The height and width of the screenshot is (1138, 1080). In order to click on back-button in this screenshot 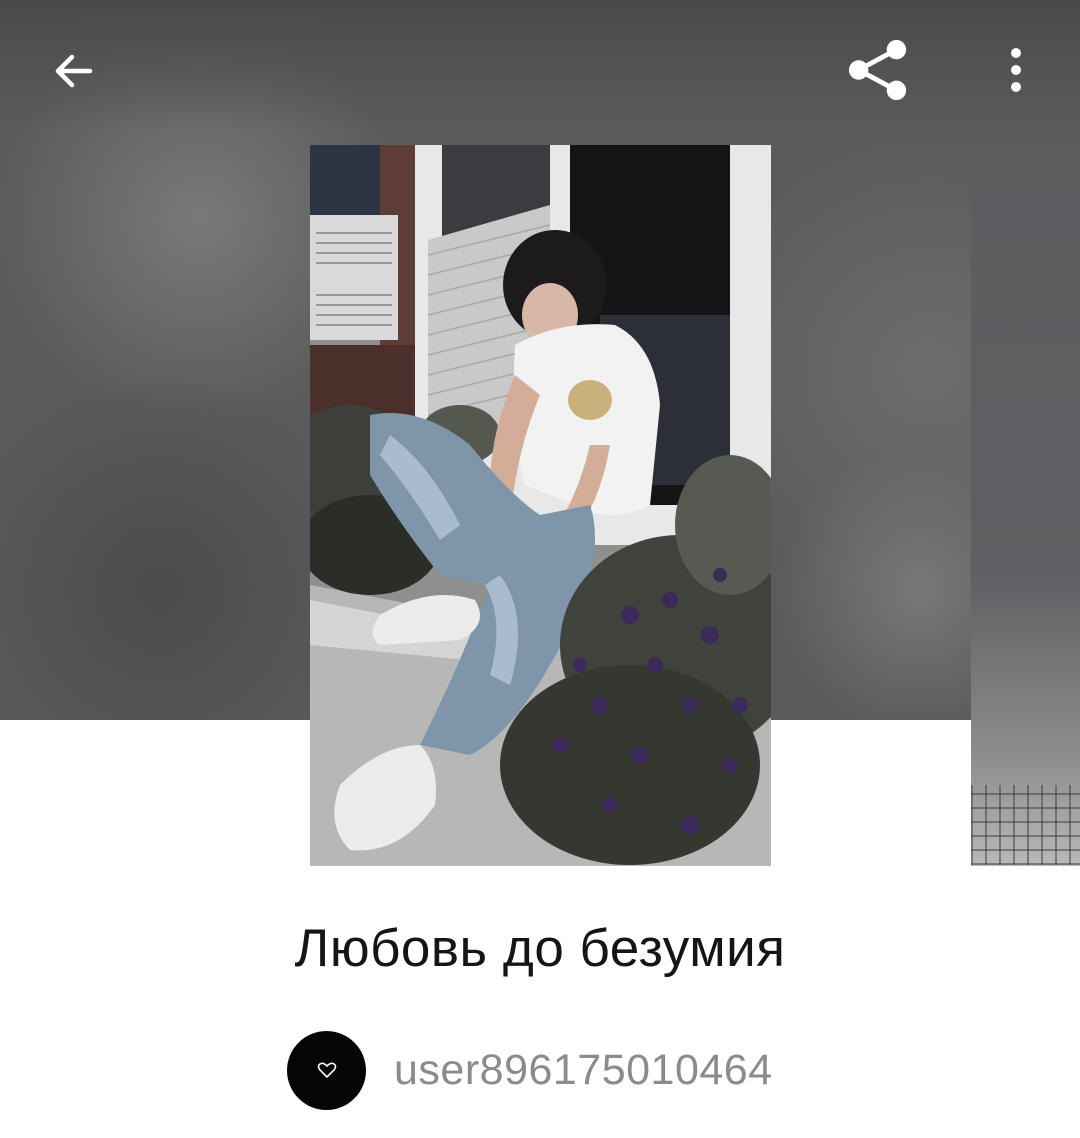, I will do `click(74, 71)`.